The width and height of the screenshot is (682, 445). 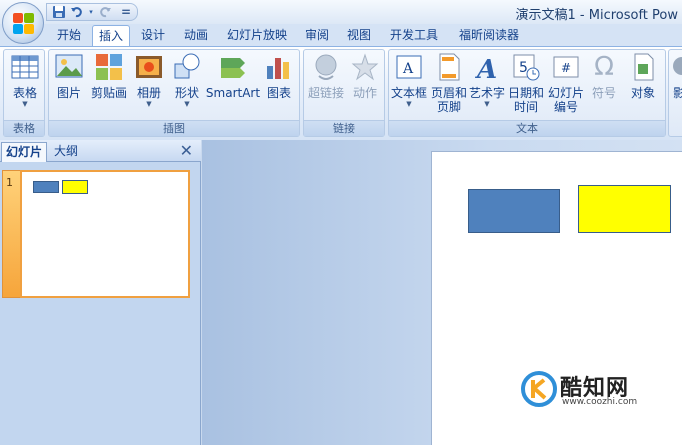 I want to click on photo-album-button: 相册 ▼, so click(x=149, y=80).